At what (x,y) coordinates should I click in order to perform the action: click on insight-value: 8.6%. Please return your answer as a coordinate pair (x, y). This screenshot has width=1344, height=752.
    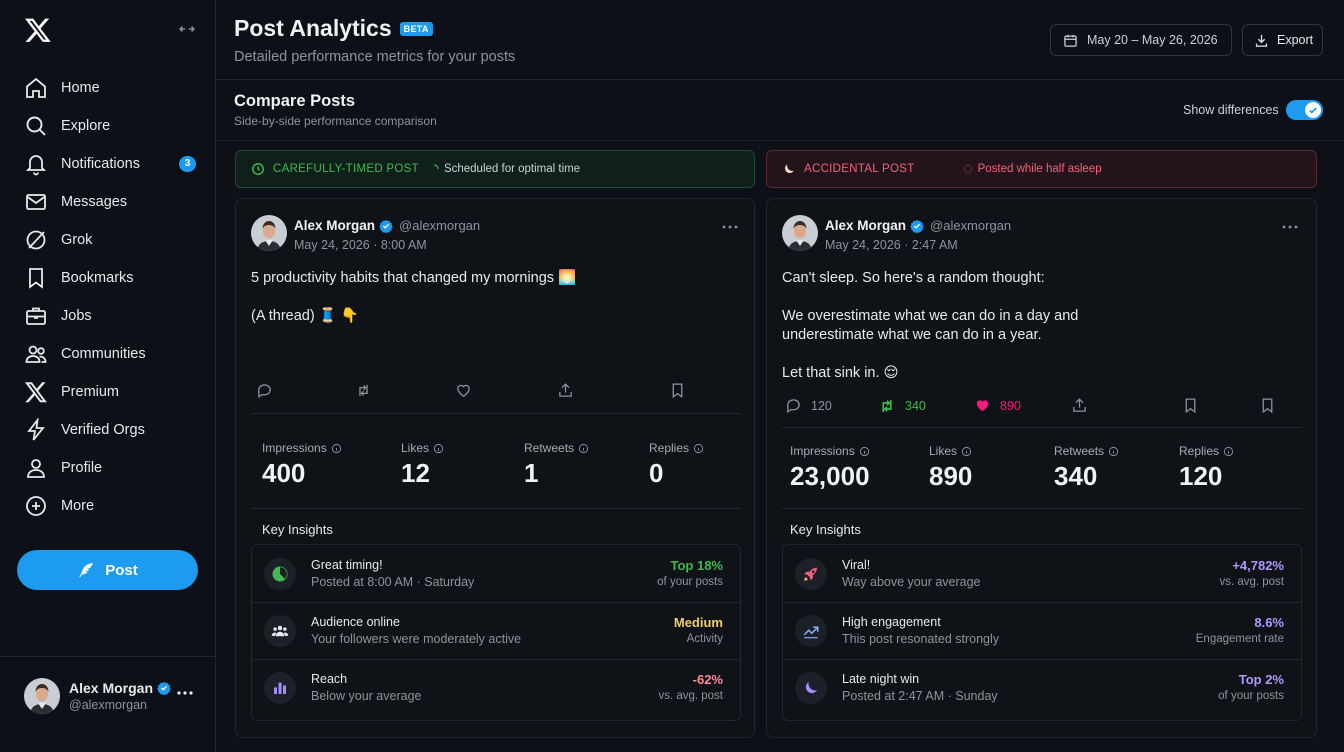
    Looking at the image, I should click on (1269, 622).